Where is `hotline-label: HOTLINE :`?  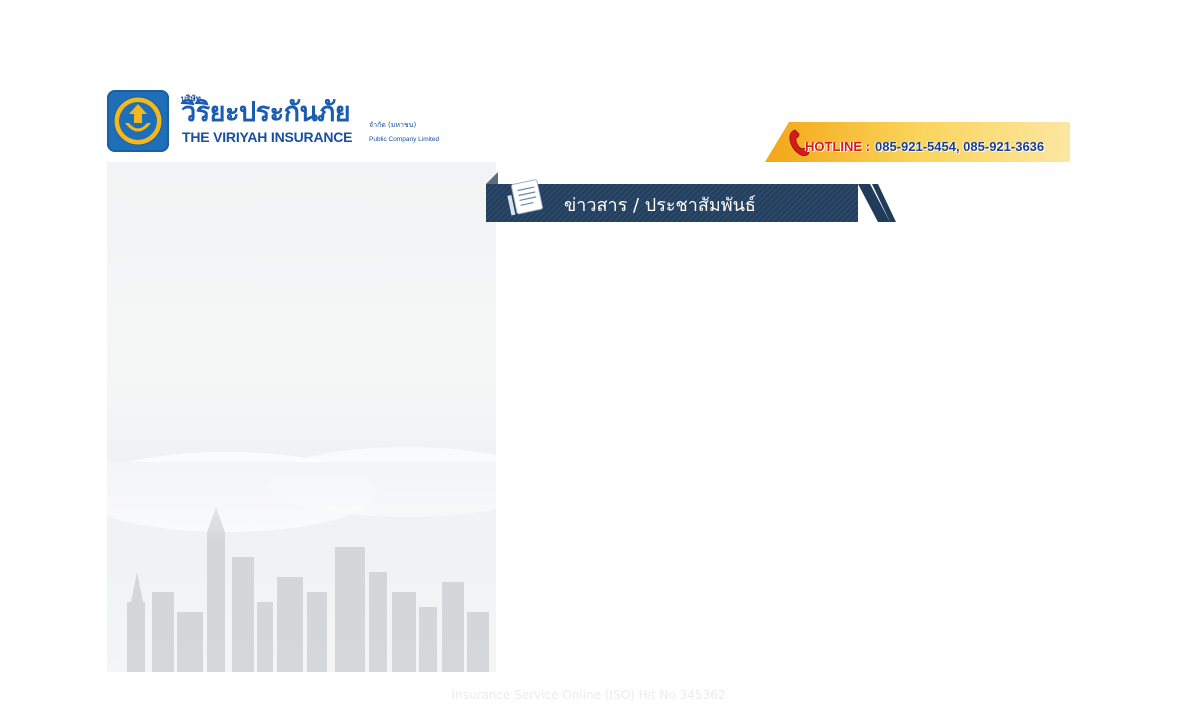 hotline-label: HOTLINE : is located at coordinates (837, 146).